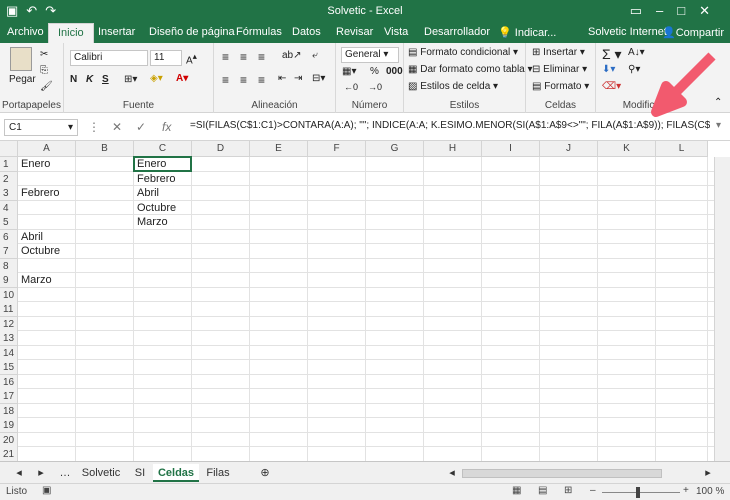 This screenshot has width=730, height=500. What do you see at coordinates (47, 149) in the screenshot?
I see `column-header-a: A` at bounding box center [47, 149].